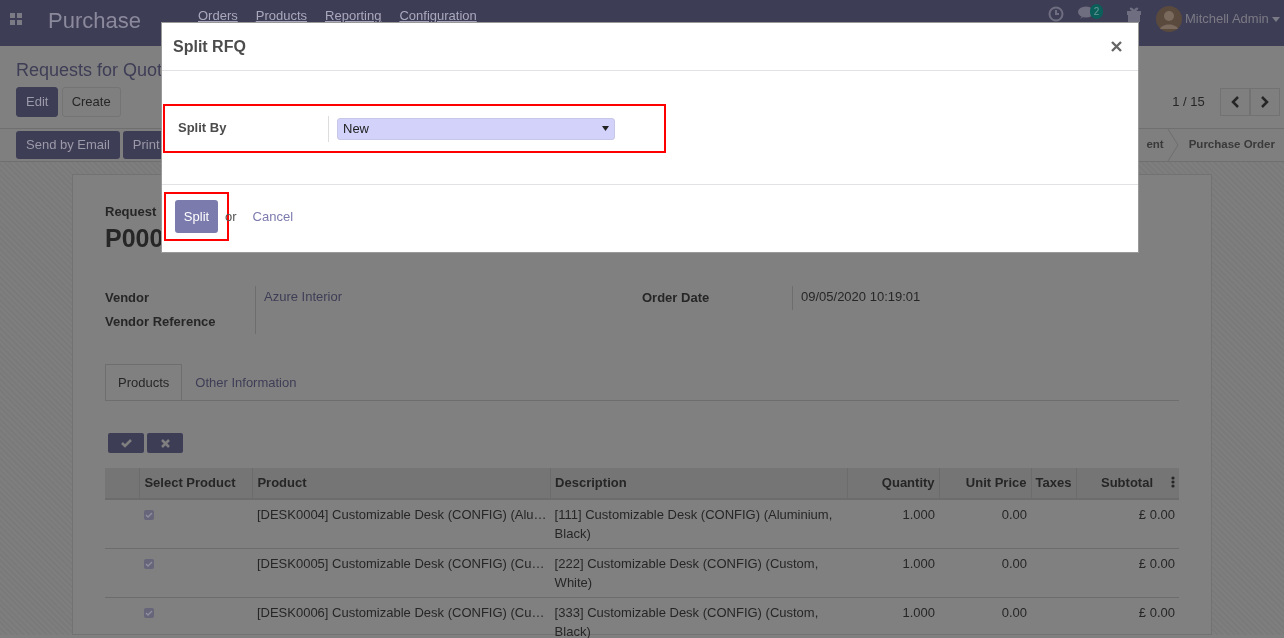  I want to click on dialog-title: Split RFQ, so click(209, 46).